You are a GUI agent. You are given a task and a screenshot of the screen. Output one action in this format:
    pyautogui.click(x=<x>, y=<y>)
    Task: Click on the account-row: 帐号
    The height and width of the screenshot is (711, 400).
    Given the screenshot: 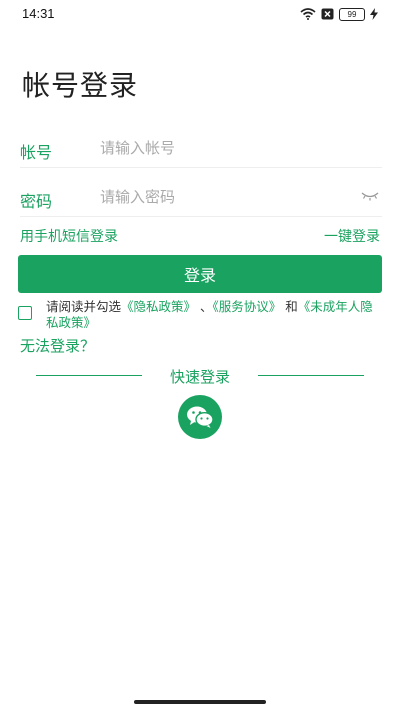 What is the action you would take?
    pyautogui.click(x=201, y=149)
    